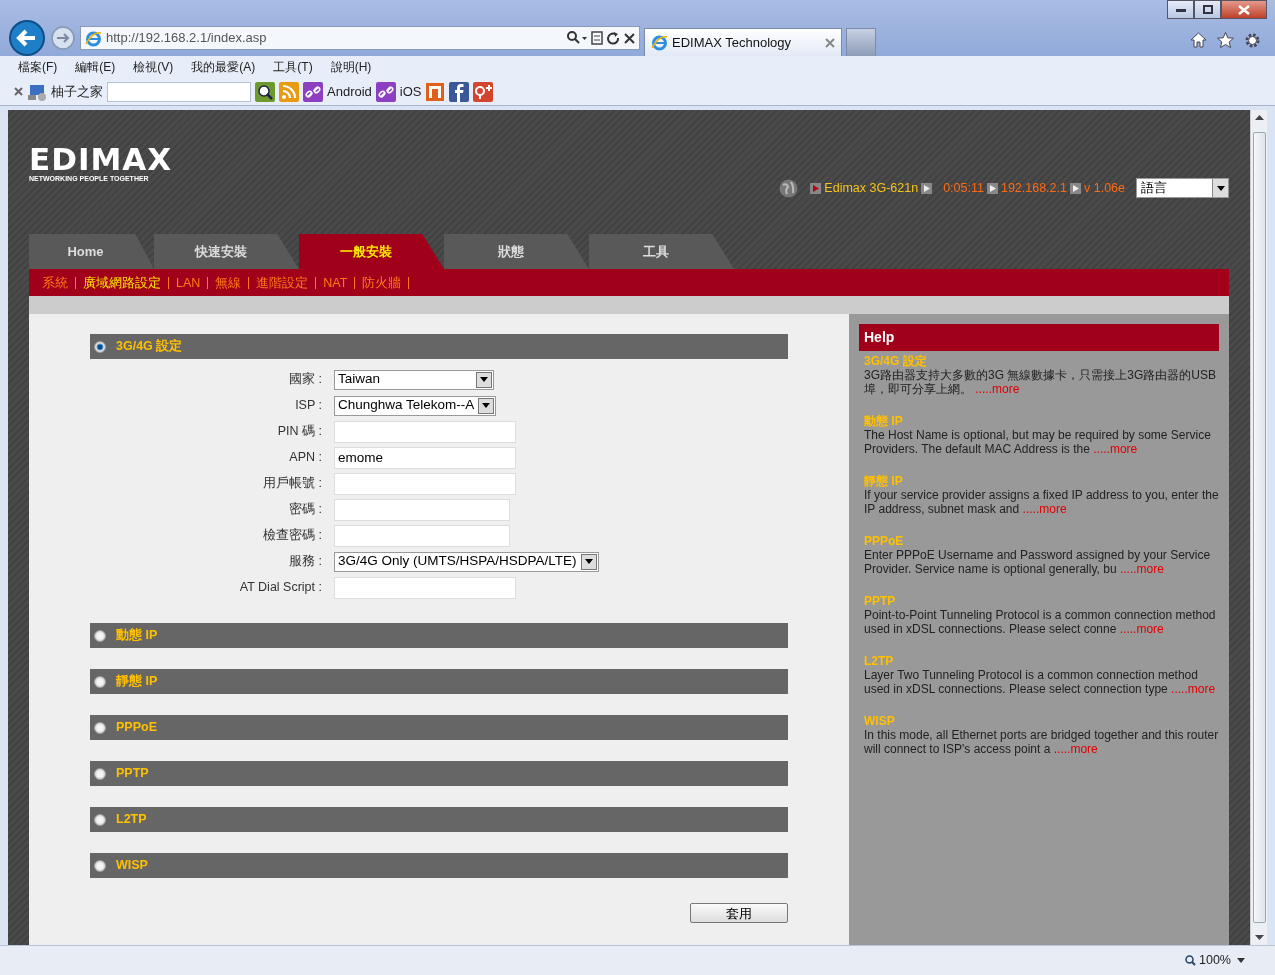  I want to click on tab-title: EDIMAX Technology, so click(732, 42).